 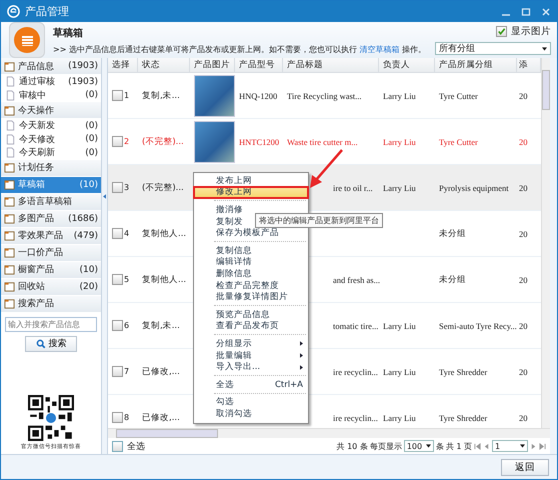 What do you see at coordinates (127, 279) in the screenshot?
I see `row-number: 5` at bounding box center [127, 279].